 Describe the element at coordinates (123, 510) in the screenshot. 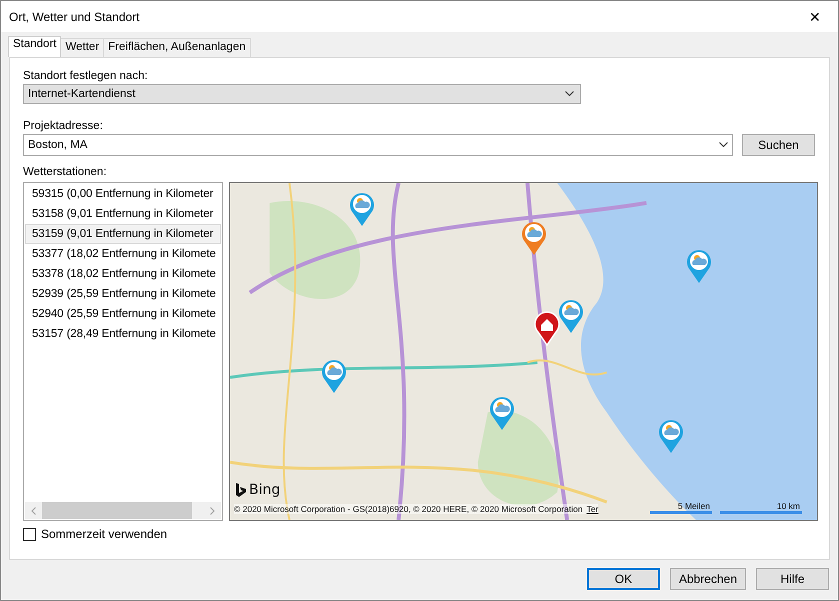

I see `horizontal-scrollbar` at that location.